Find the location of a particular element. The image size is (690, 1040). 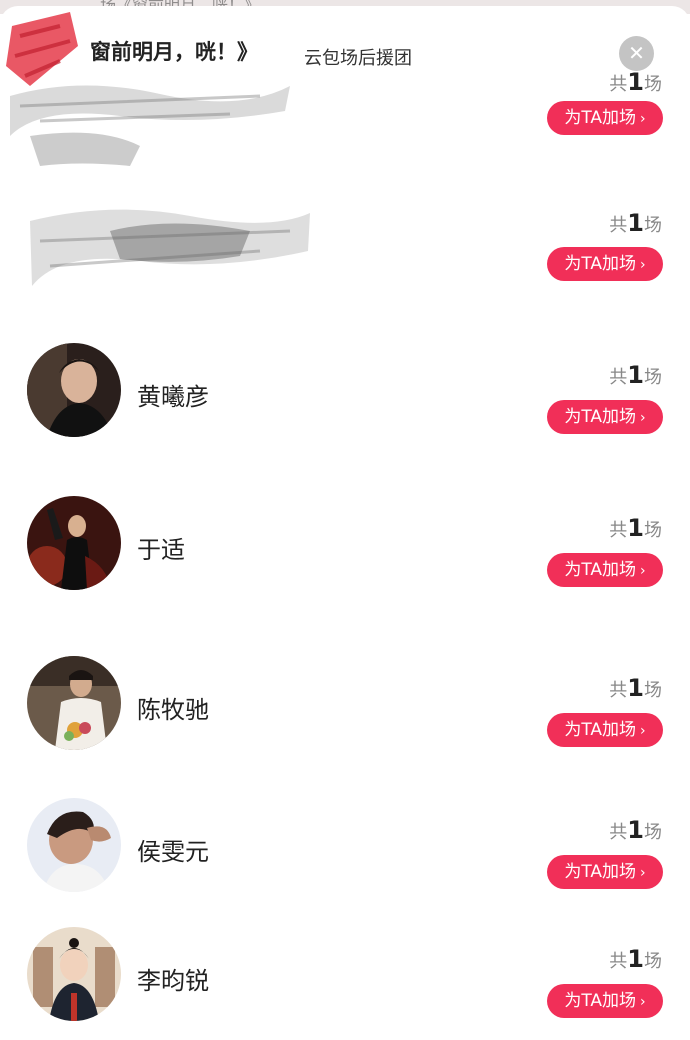

supporter-row: 于适 共1场 为TA加场 › is located at coordinates (345, 549).